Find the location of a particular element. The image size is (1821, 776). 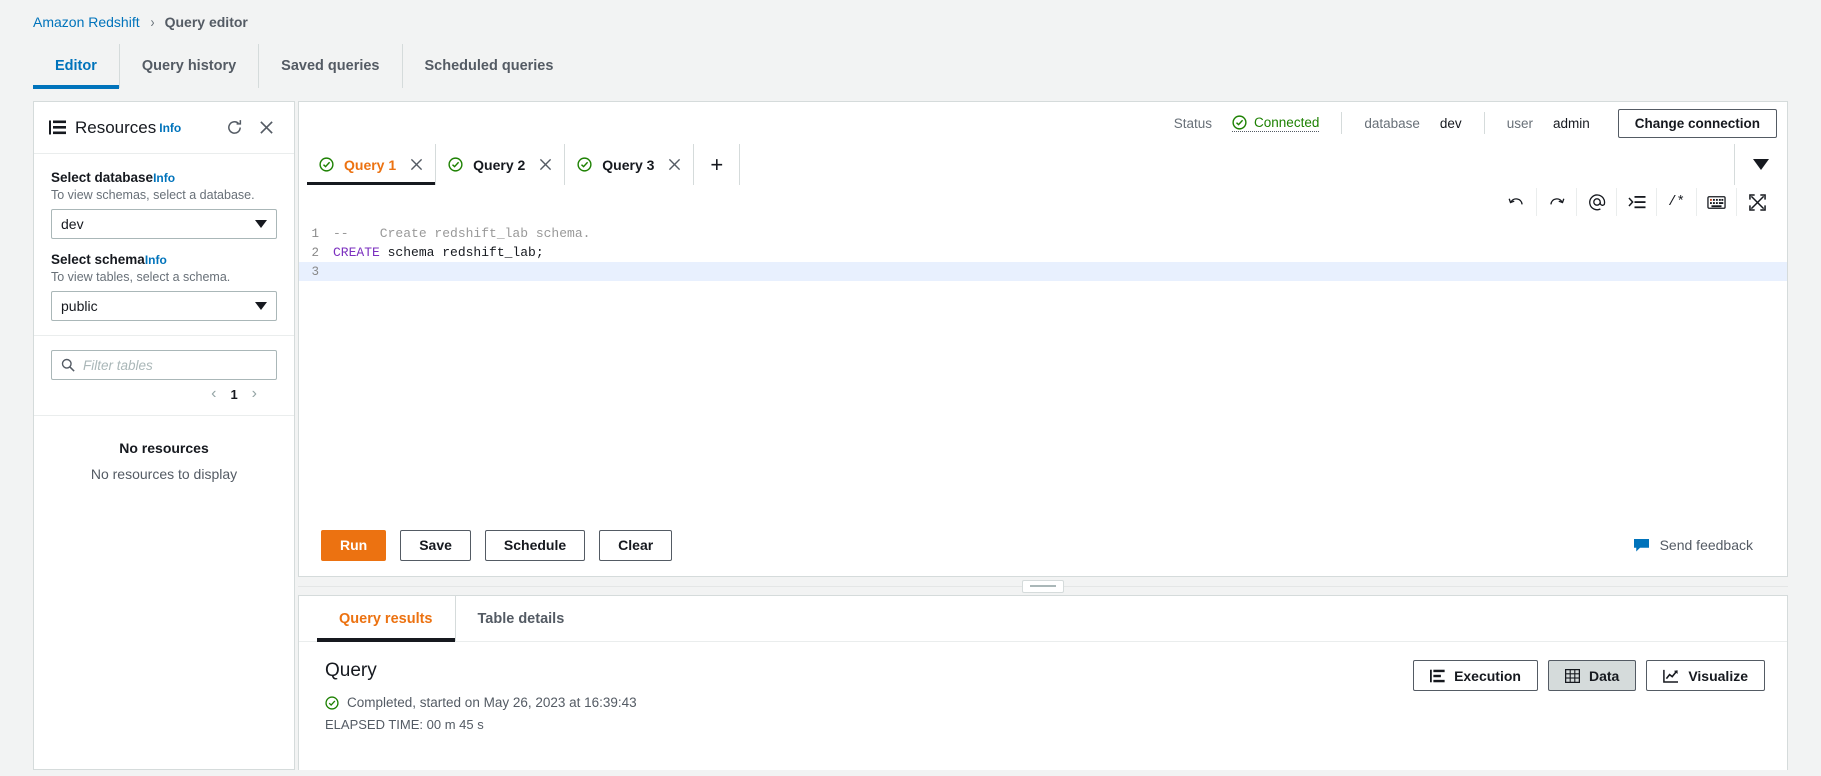

visualize-view-button: Visualize is located at coordinates (1705, 675).